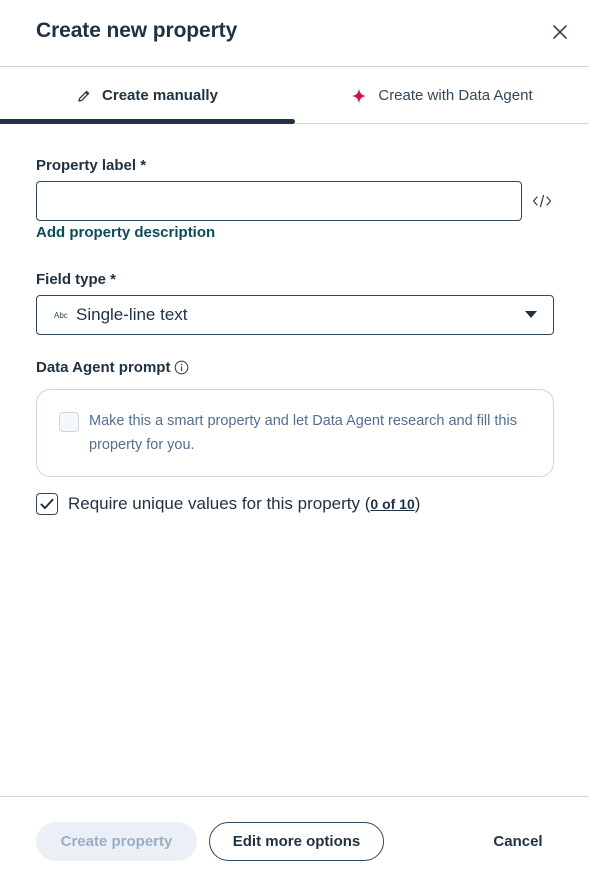 The width and height of the screenshot is (589, 879). I want to click on field-type-select: Abc Single-line text, so click(295, 315).